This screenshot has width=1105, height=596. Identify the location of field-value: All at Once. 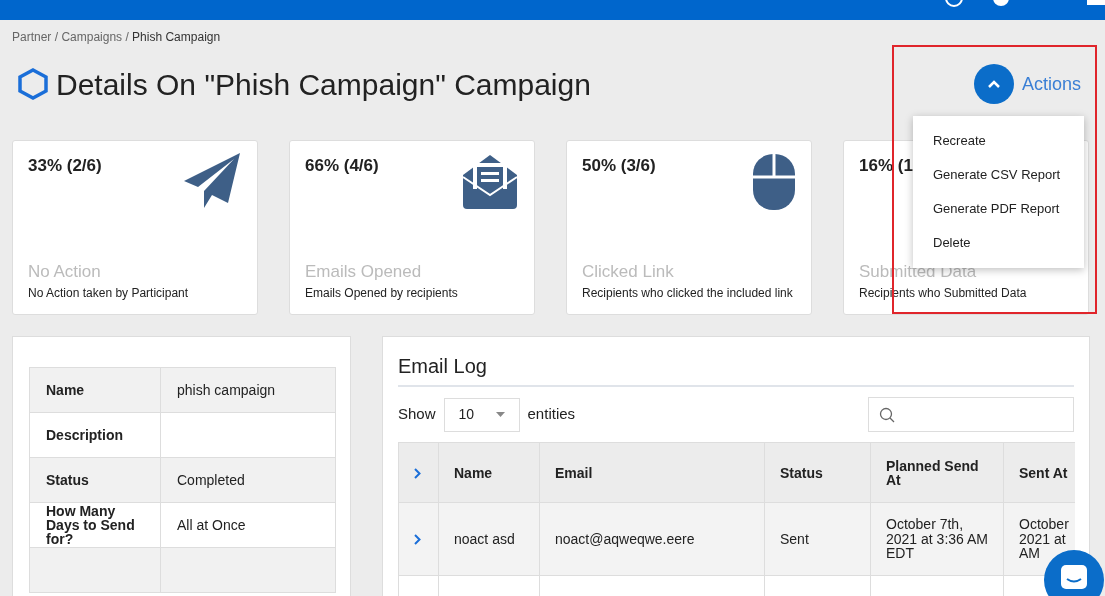
(248, 525).